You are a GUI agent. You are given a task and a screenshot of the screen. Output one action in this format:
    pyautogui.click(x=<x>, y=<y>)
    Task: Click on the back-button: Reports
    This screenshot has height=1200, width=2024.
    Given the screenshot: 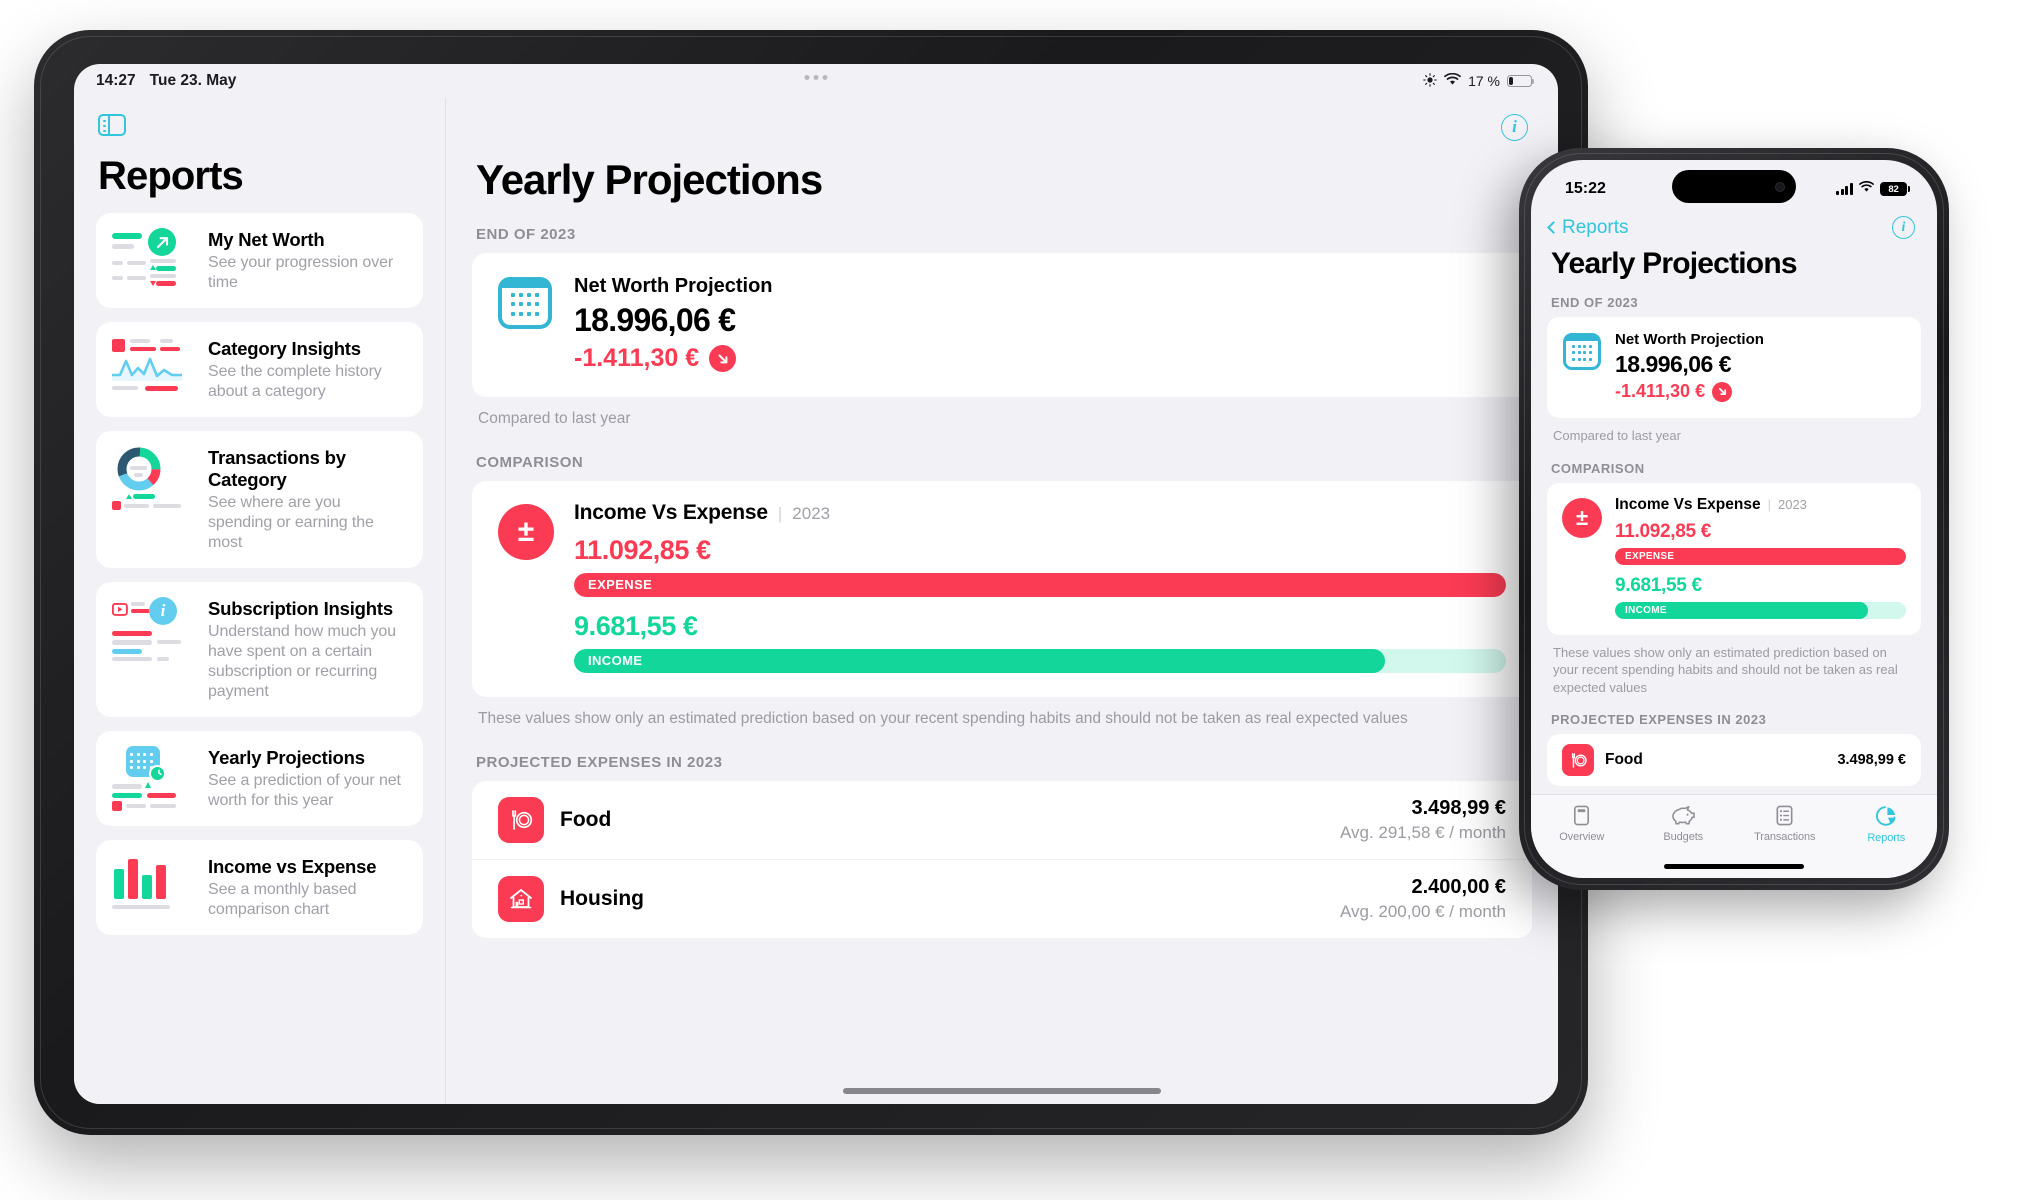 What is the action you would take?
    pyautogui.click(x=1588, y=227)
    